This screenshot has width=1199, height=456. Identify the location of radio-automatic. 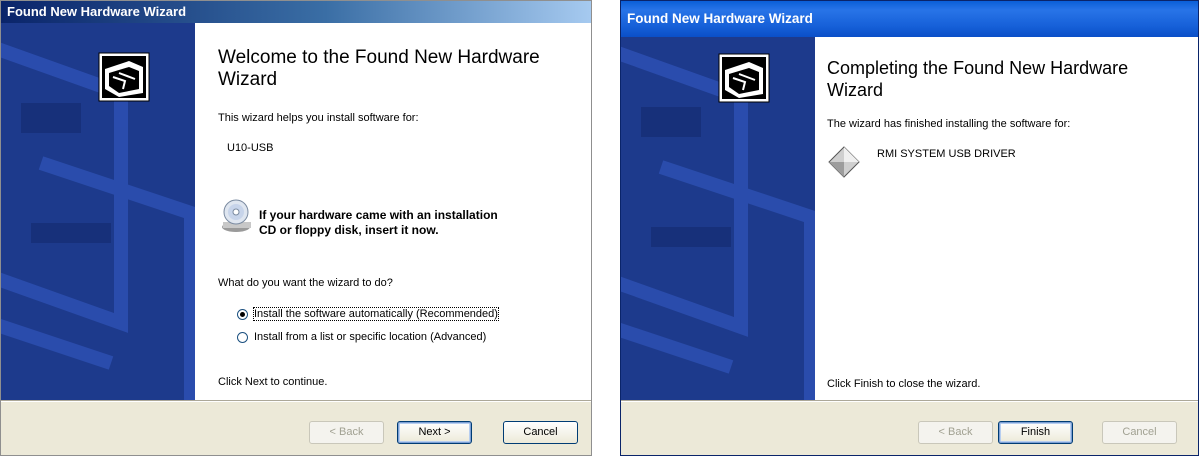
(242, 314).